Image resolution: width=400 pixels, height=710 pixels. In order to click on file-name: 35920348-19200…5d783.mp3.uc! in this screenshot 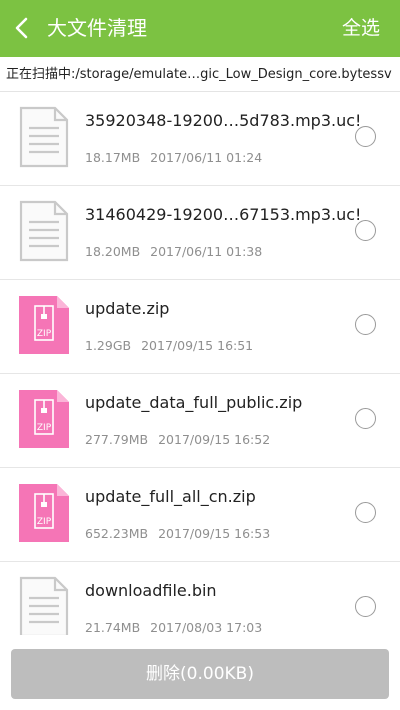, I will do `click(223, 120)`.